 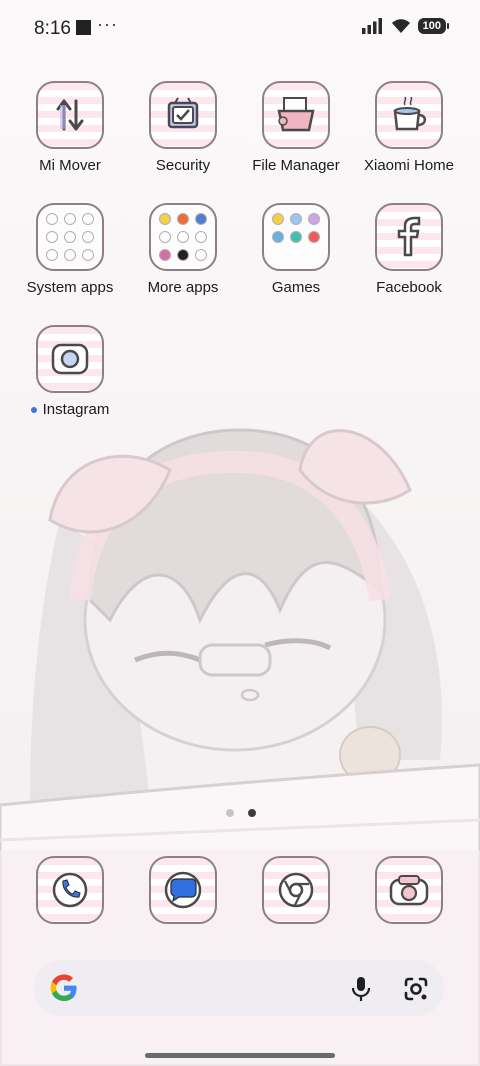 I want to click on google-search-bar, so click(x=239, y=988).